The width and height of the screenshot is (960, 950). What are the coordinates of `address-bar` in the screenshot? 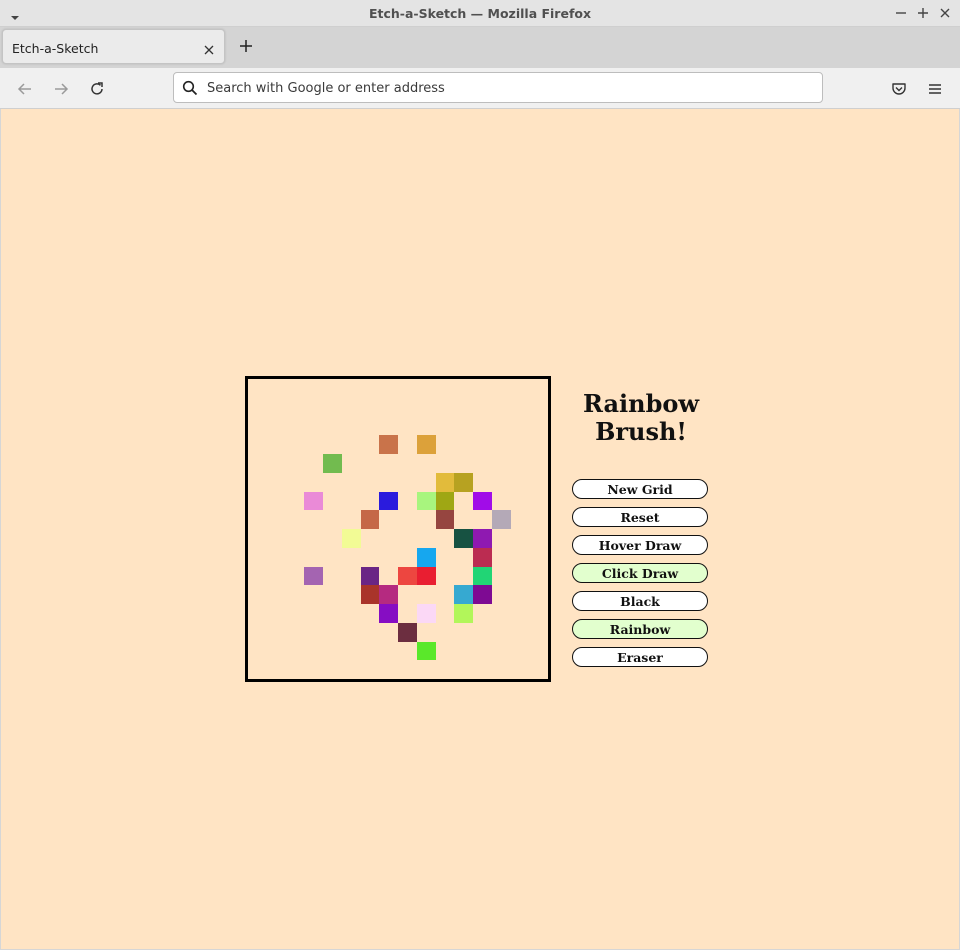 It's located at (498, 87).